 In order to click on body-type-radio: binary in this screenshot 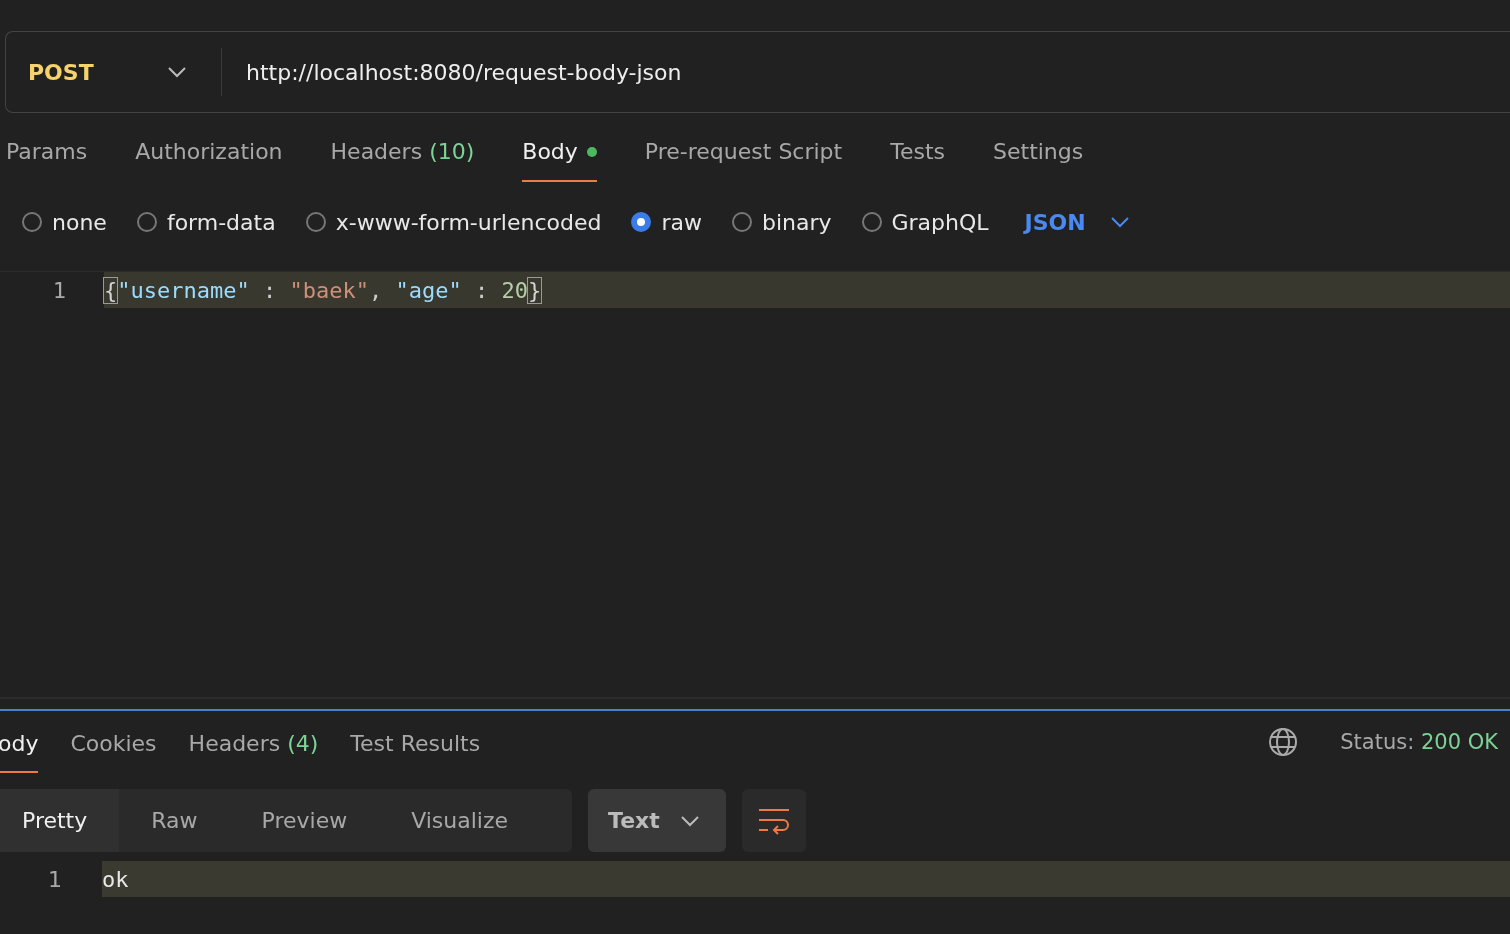, I will do `click(781, 222)`.